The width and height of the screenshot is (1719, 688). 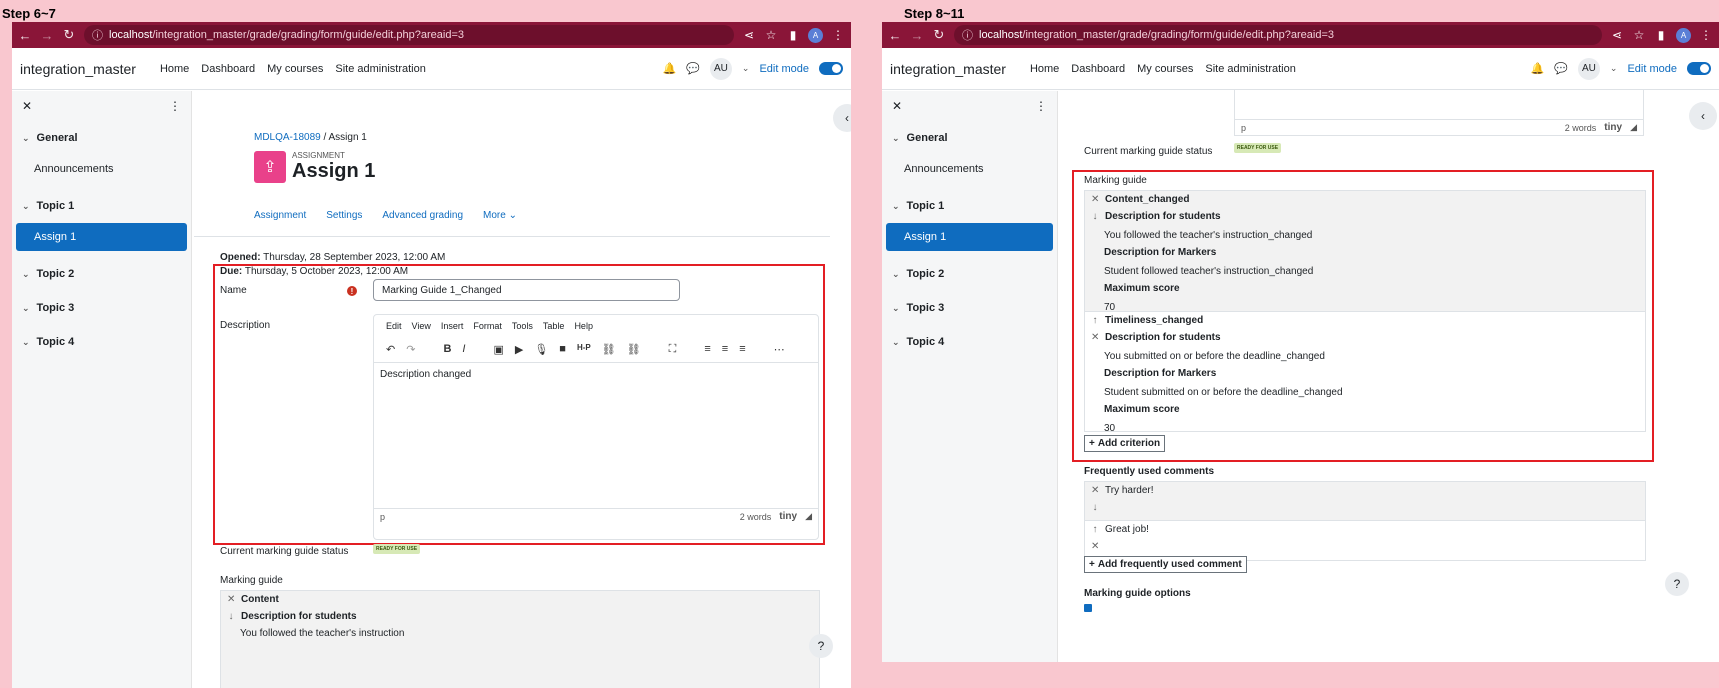 I want to click on tab-more: More ⌄, so click(x=500, y=215).